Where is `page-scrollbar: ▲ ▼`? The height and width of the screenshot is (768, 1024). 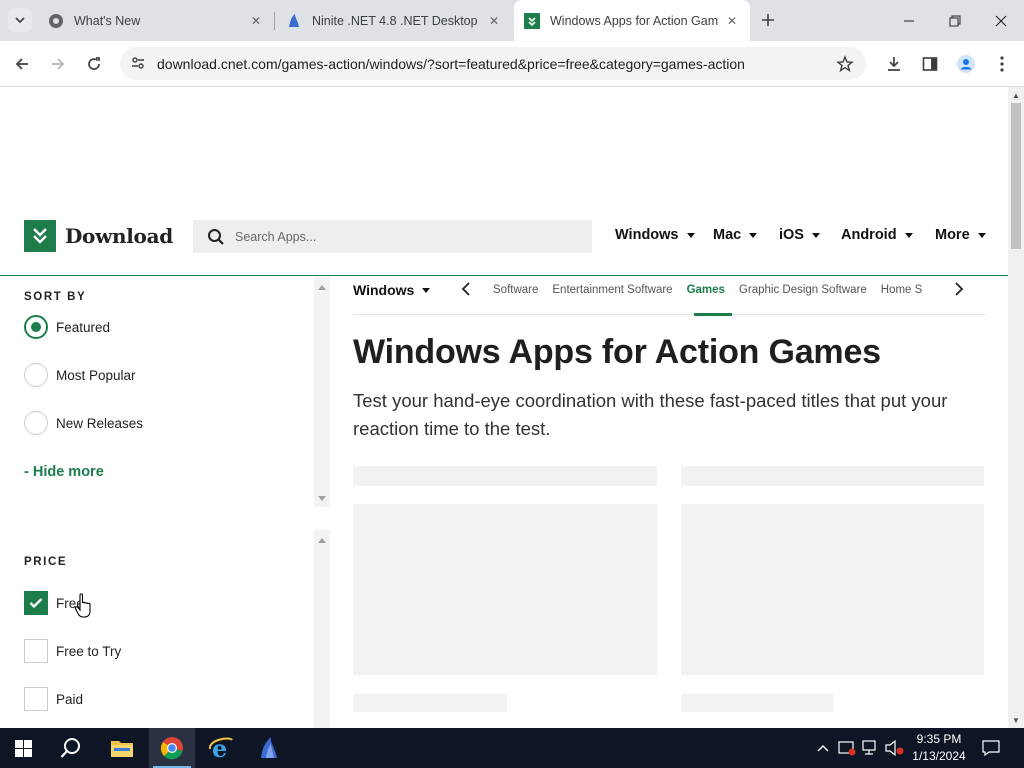
page-scrollbar: ▲ ▼ is located at coordinates (1016, 407).